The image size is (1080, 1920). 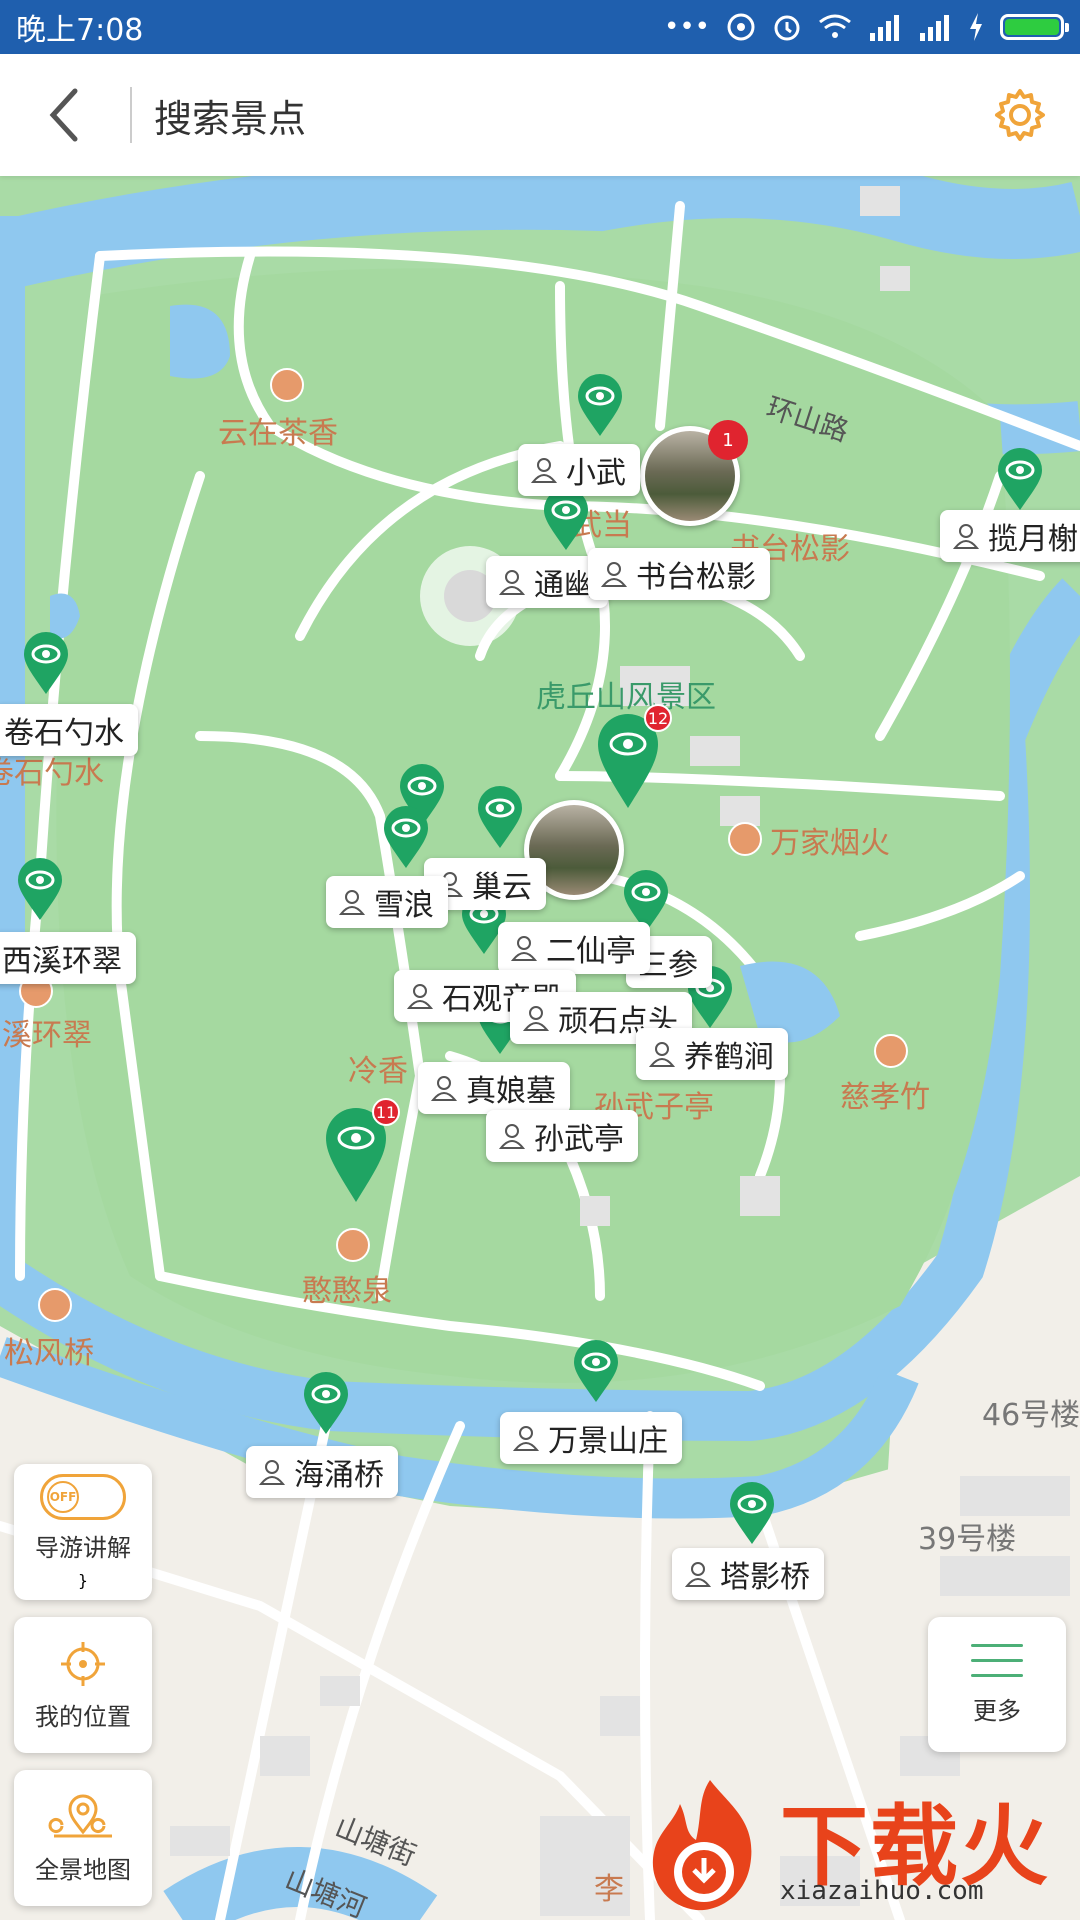 I want to click on flame-logo-icon, so click(x=702, y=1845).